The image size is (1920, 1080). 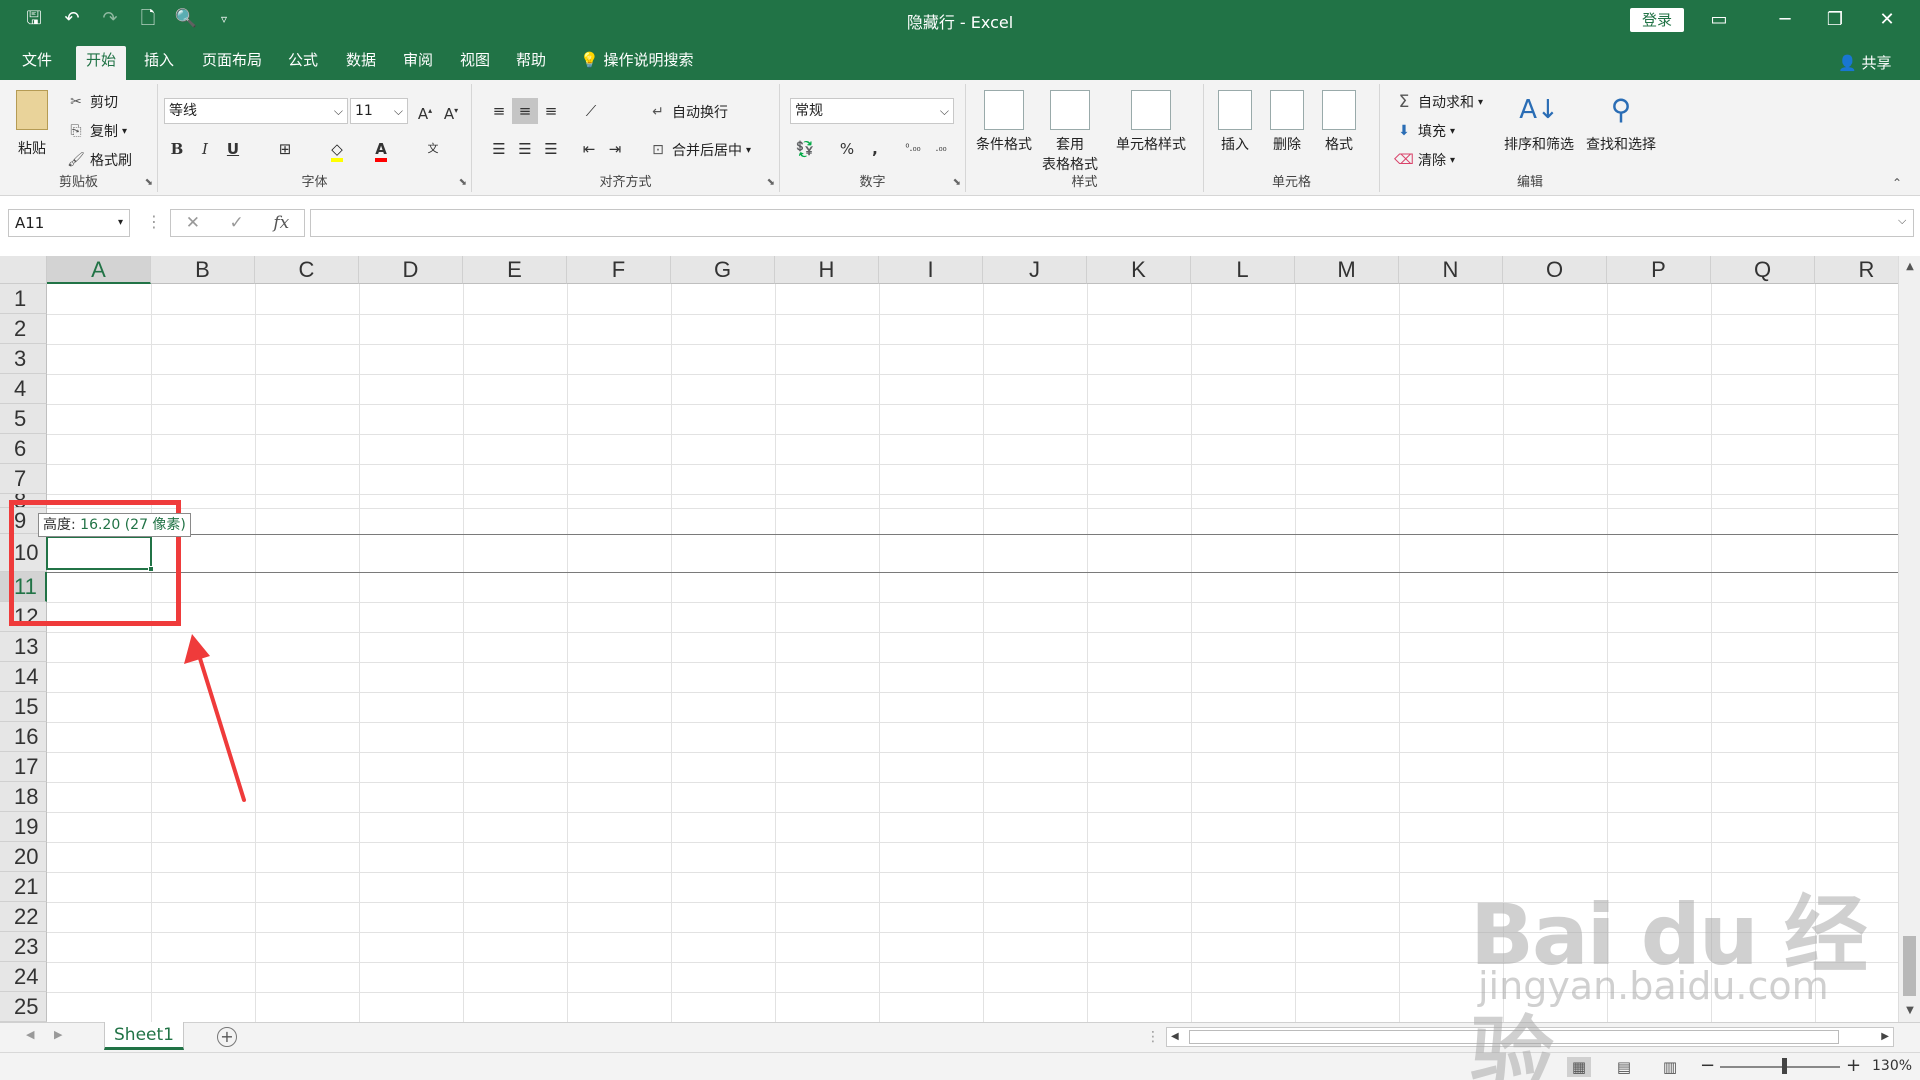 I want to click on align-center-icon: ☰, so click(x=525, y=149).